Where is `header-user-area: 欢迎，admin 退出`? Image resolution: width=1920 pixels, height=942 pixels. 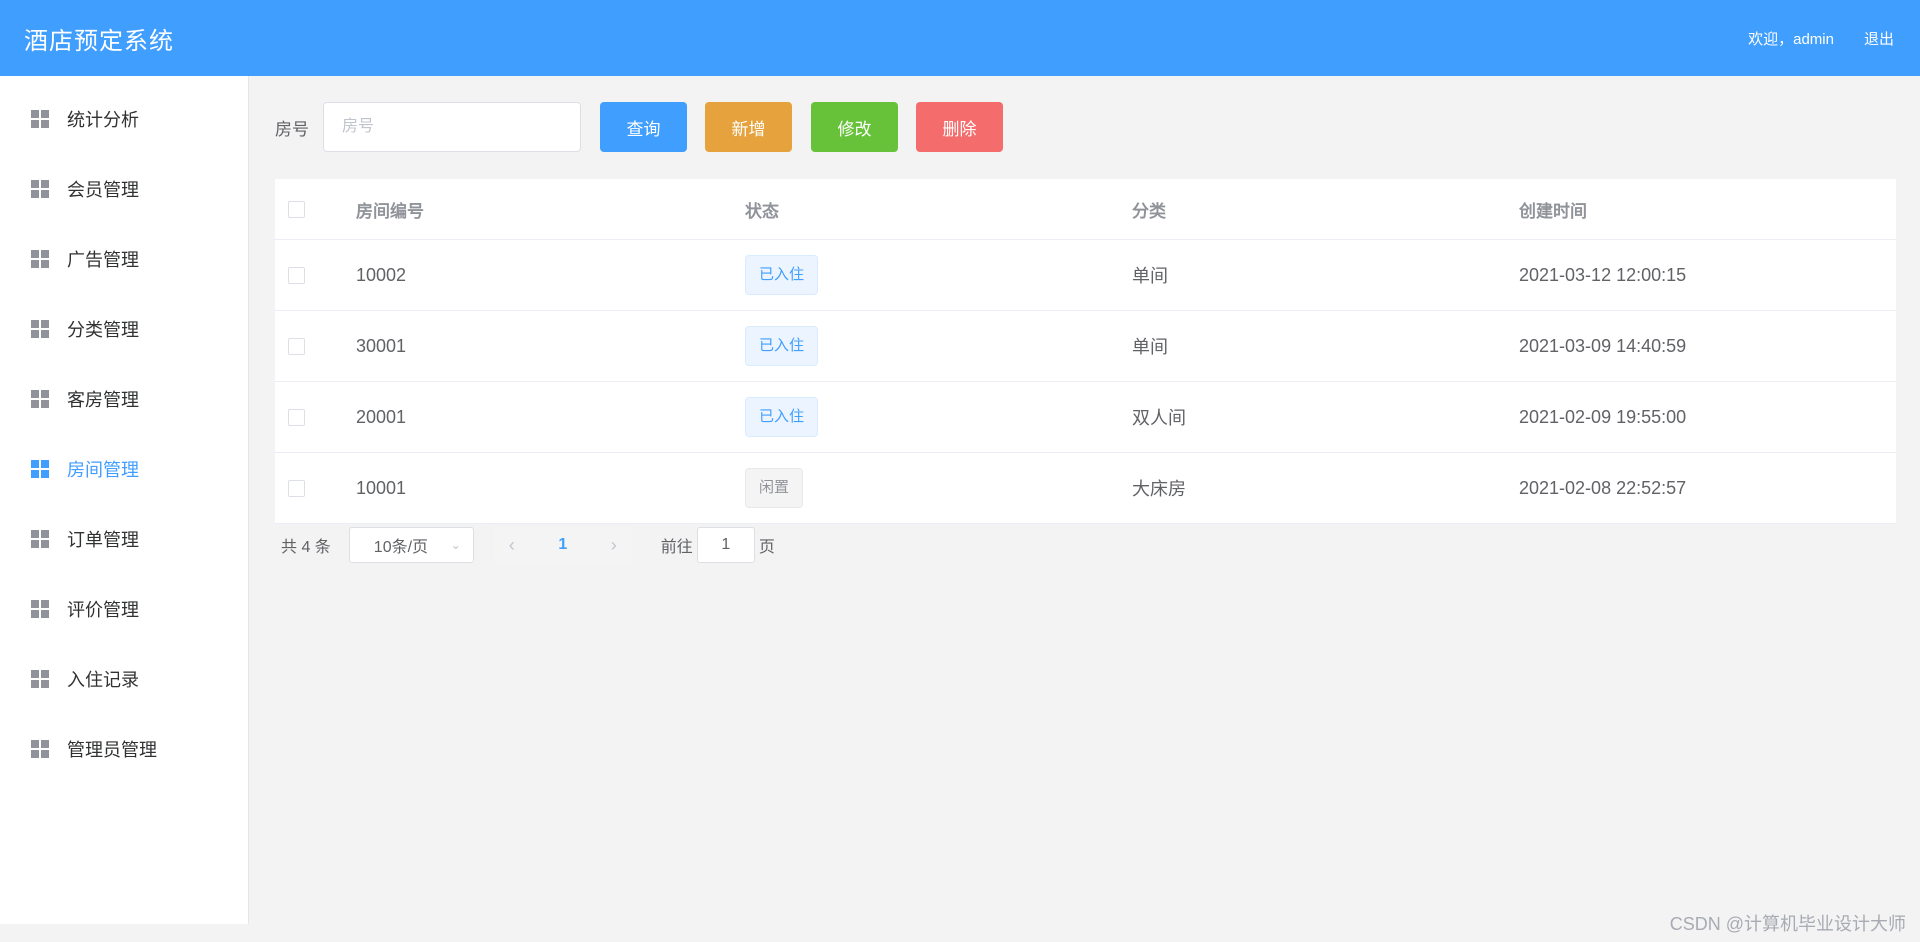 header-user-area: 欢迎，admin 退出 is located at coordinates (1822, 38).